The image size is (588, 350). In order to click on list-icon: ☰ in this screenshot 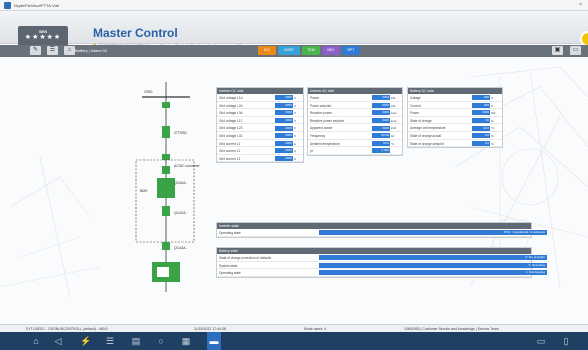, I will do `click(110, 341)`.